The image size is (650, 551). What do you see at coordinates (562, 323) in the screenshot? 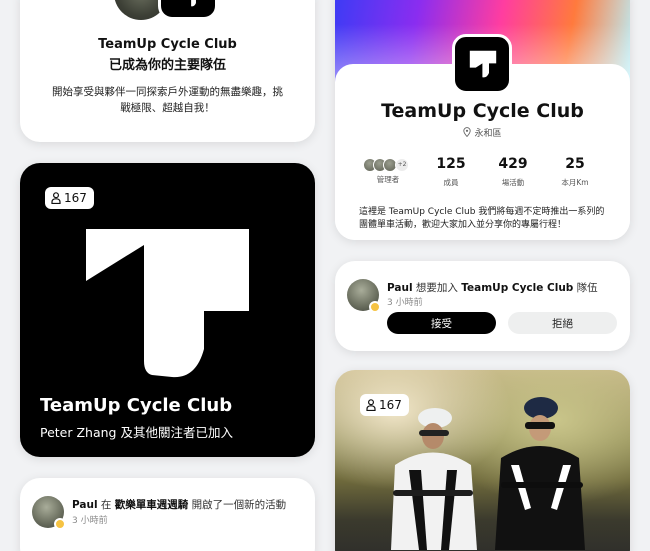
I see `reject-button: 拒絕` at bounding box center [562, 323].